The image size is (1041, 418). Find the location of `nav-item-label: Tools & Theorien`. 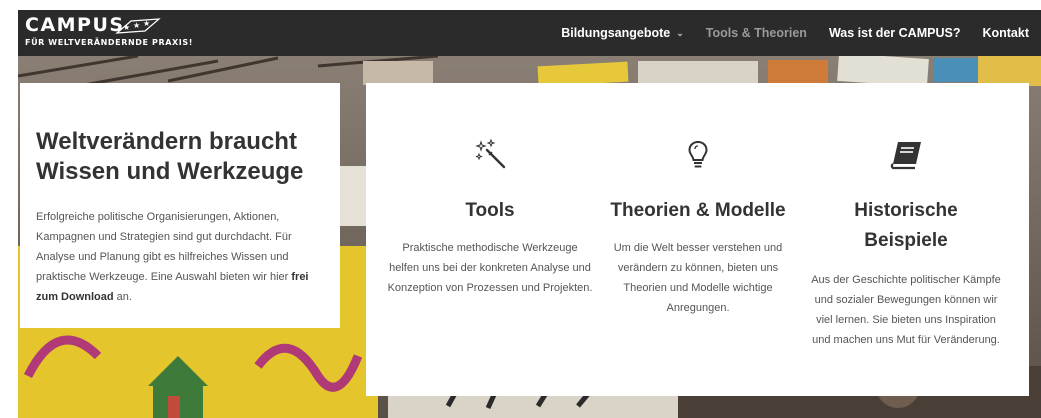

nav-item-label: Tools & Theorien is located at coordinates (756, 33).